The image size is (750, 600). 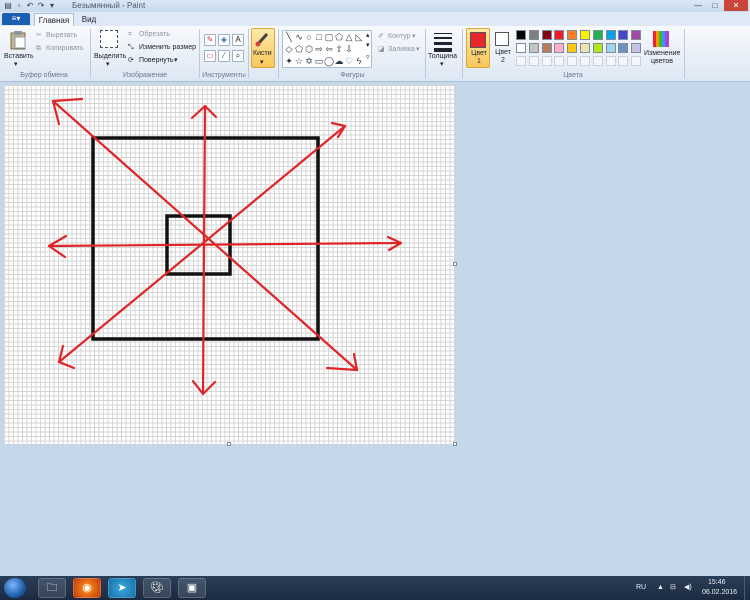 I want to click on shape-callout-rect-icon: ▭, so click(x=319, y=61).